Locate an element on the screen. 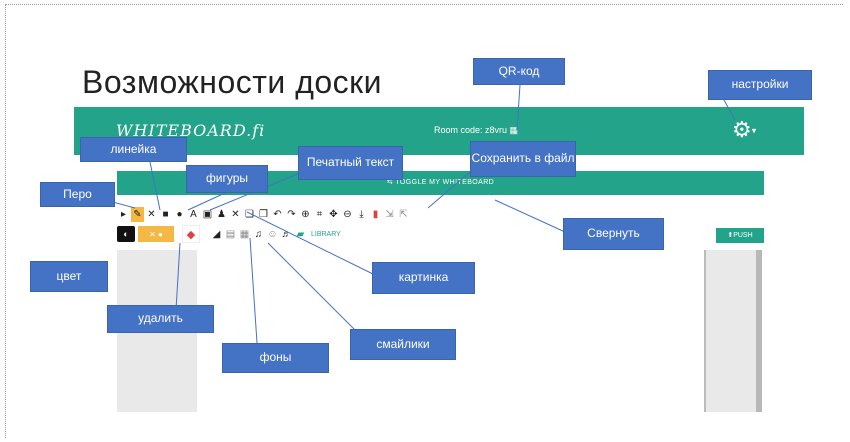  callout-save: Сохранить в файл is located at coordinates (523, 159).